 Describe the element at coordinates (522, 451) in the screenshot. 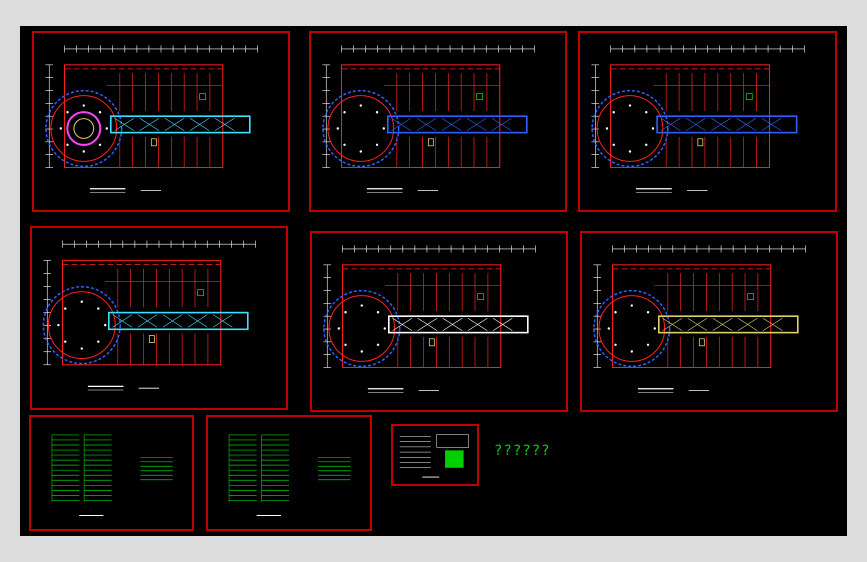

I see `unreadable-caption-text: ??????` at that location.